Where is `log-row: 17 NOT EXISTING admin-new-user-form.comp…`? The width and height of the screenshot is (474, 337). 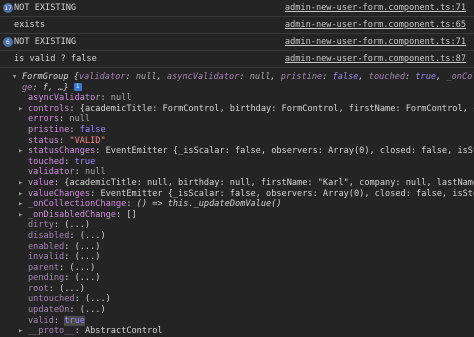
log-row: 17 NOT EXISTING admin-new-user-form.comp… is located at coordinates (237, 8).